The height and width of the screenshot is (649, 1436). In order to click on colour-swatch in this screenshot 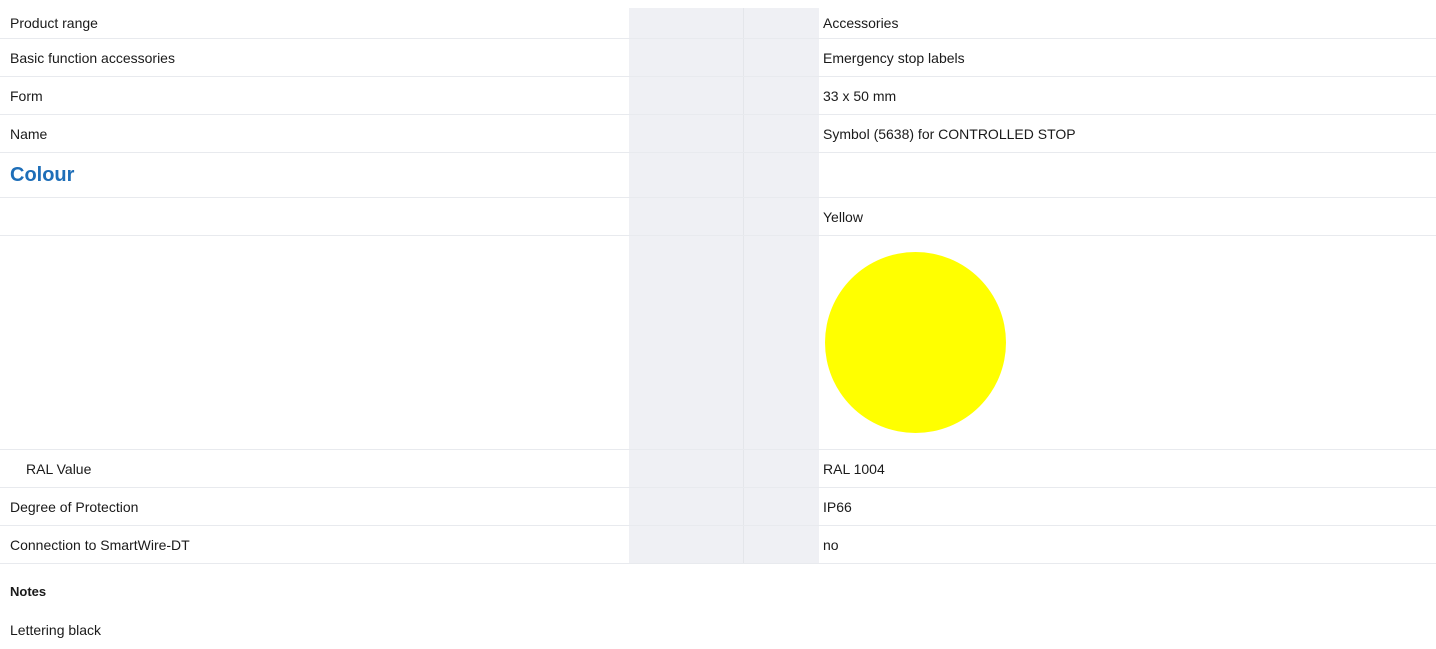, I will do `click(915, 342)`.